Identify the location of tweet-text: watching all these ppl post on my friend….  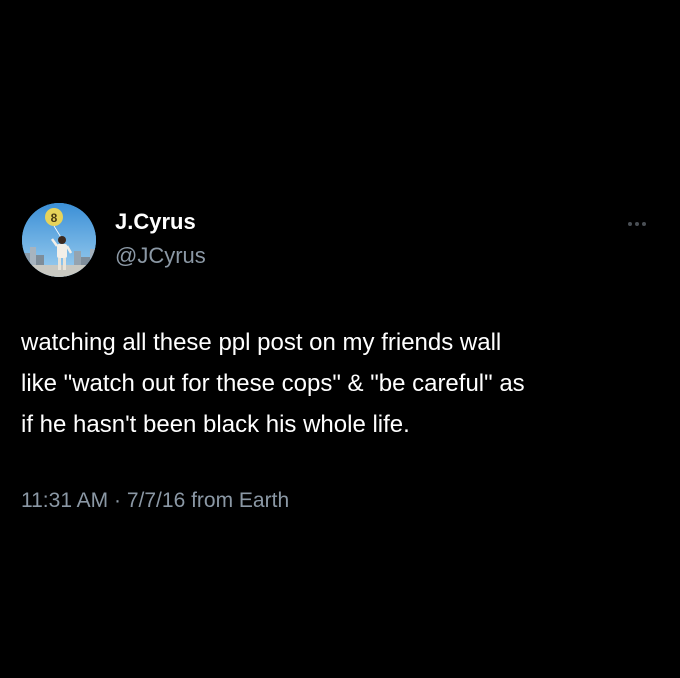
(273, 383).